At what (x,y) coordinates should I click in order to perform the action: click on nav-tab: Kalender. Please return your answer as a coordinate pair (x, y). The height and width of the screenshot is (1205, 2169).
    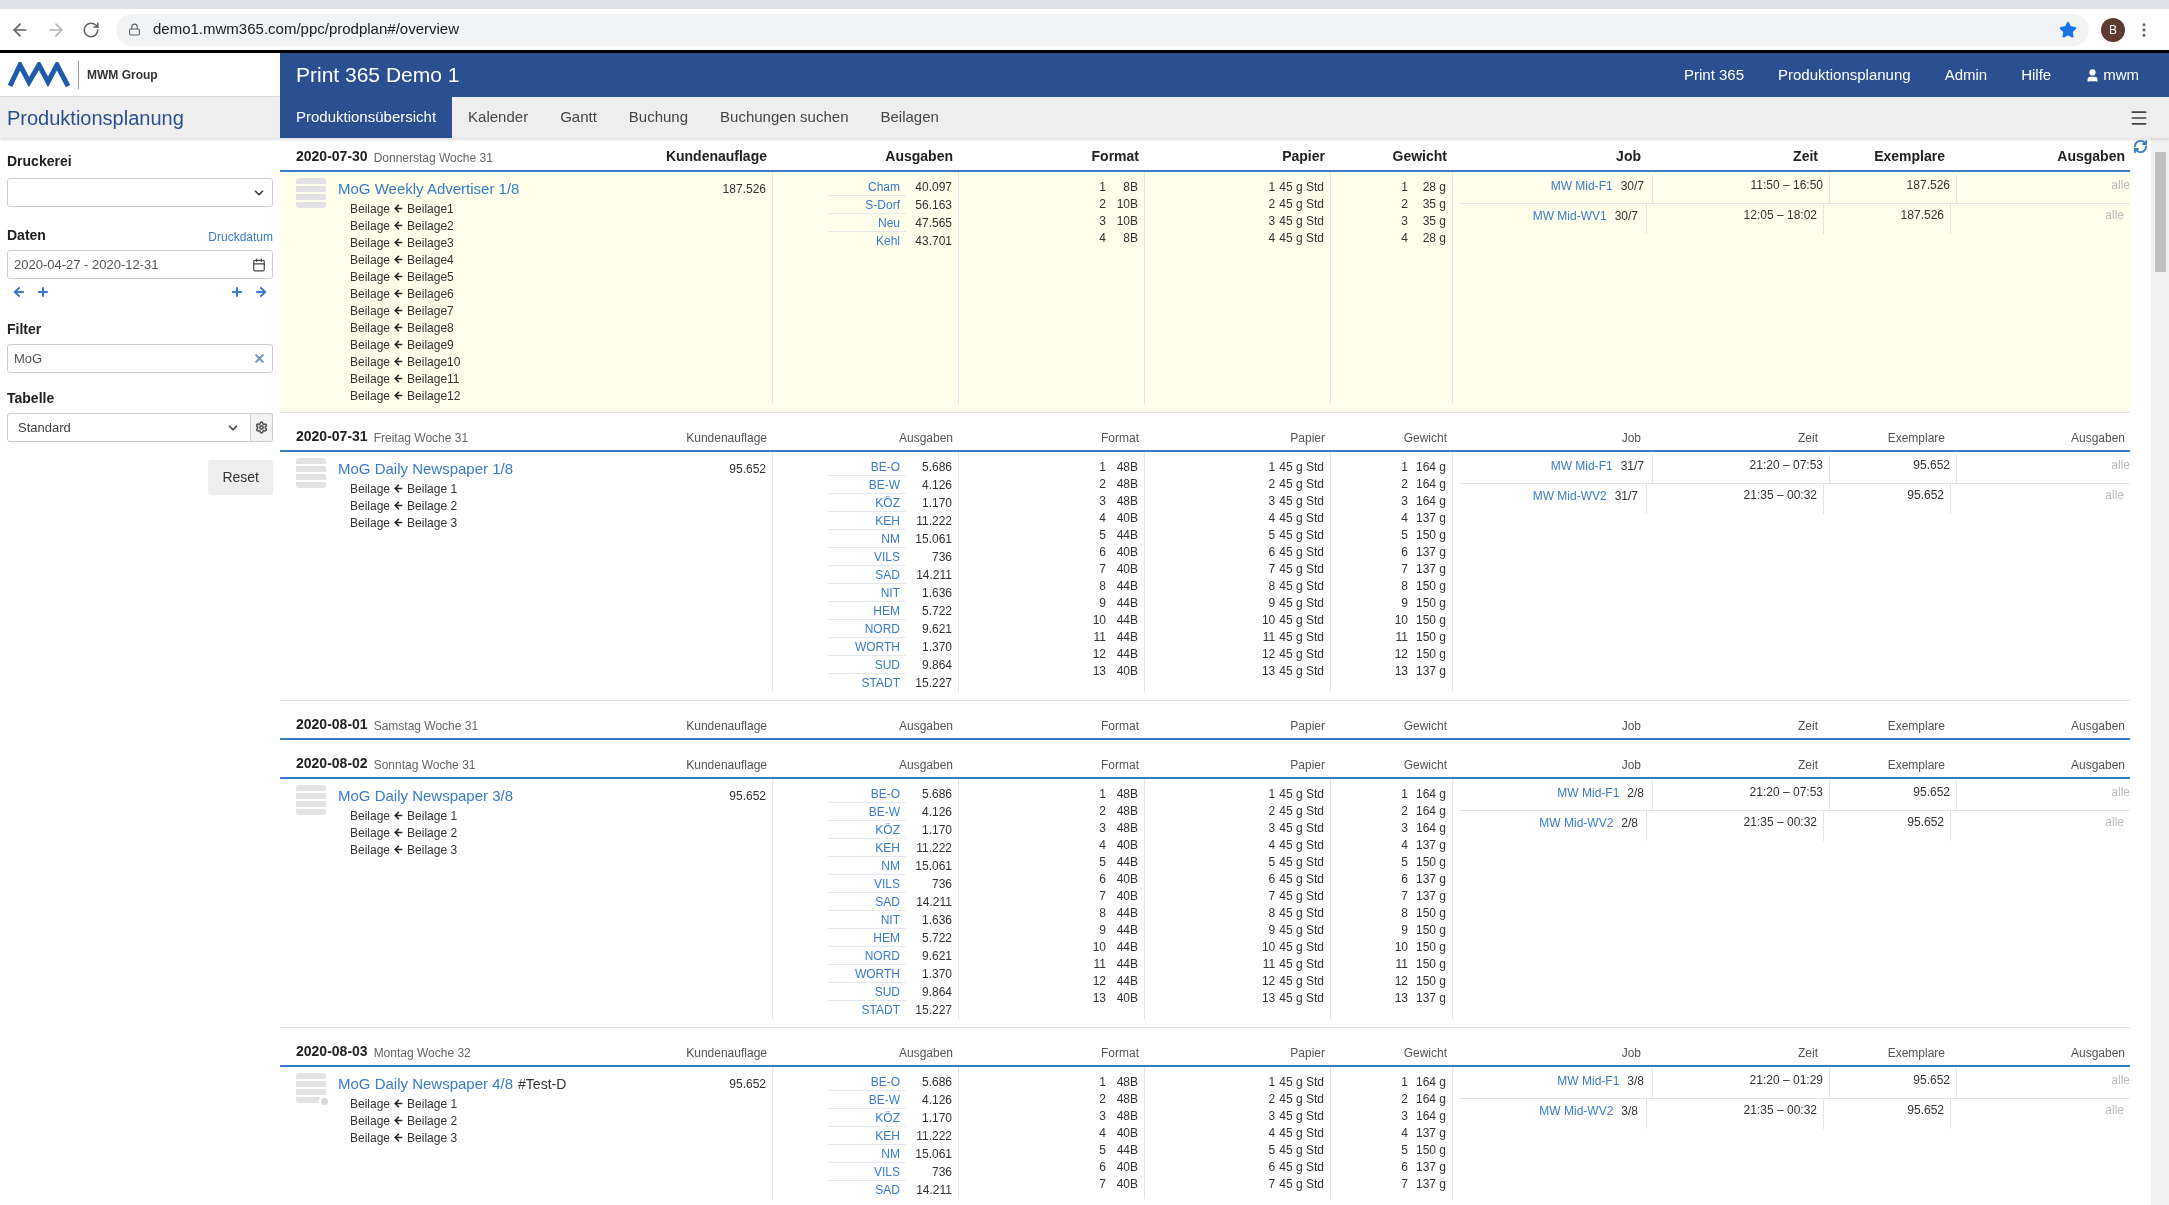
    Looking at the image, I should click on (498, 117).